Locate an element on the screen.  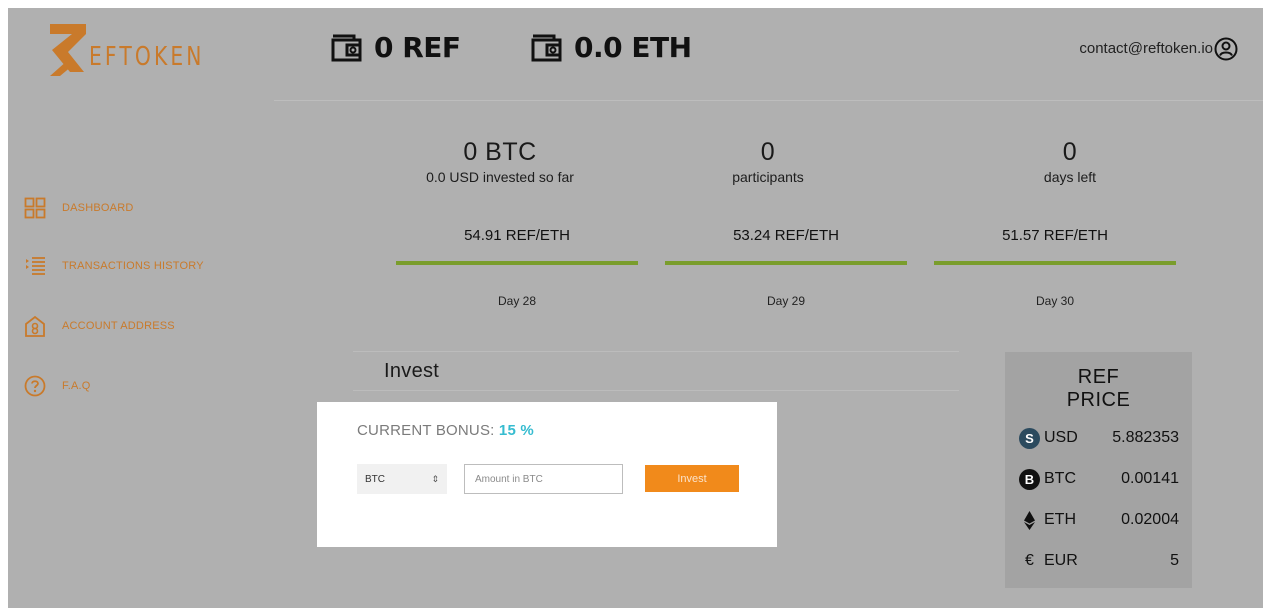
stat-days-left: 0 days left is located at coordinates (1070, 161).